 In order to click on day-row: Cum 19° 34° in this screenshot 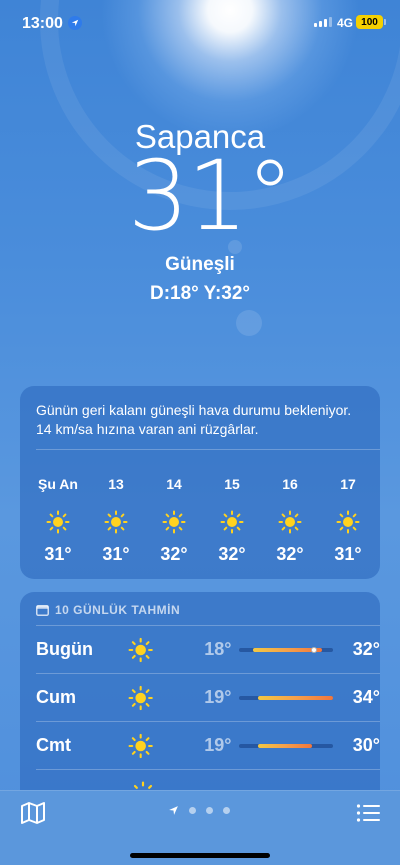, I will do `click(208, 697)`.